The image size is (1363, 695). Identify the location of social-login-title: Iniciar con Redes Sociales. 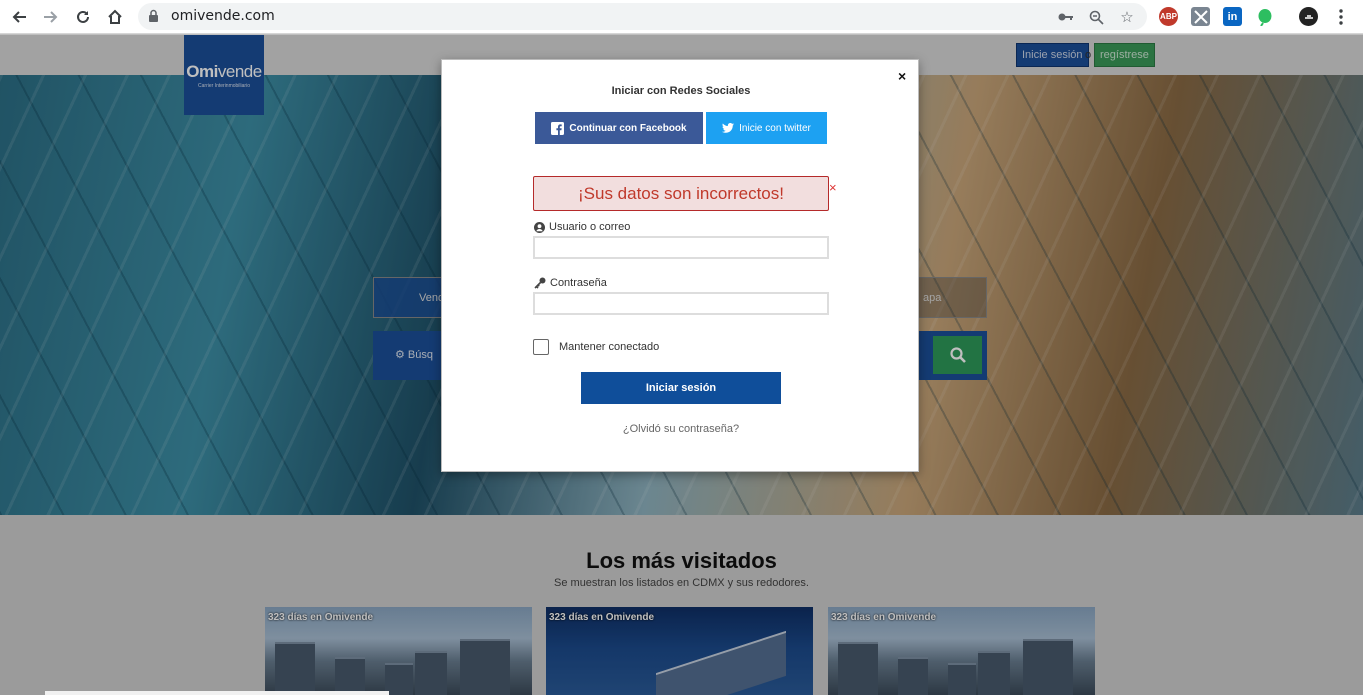
(681, 91).